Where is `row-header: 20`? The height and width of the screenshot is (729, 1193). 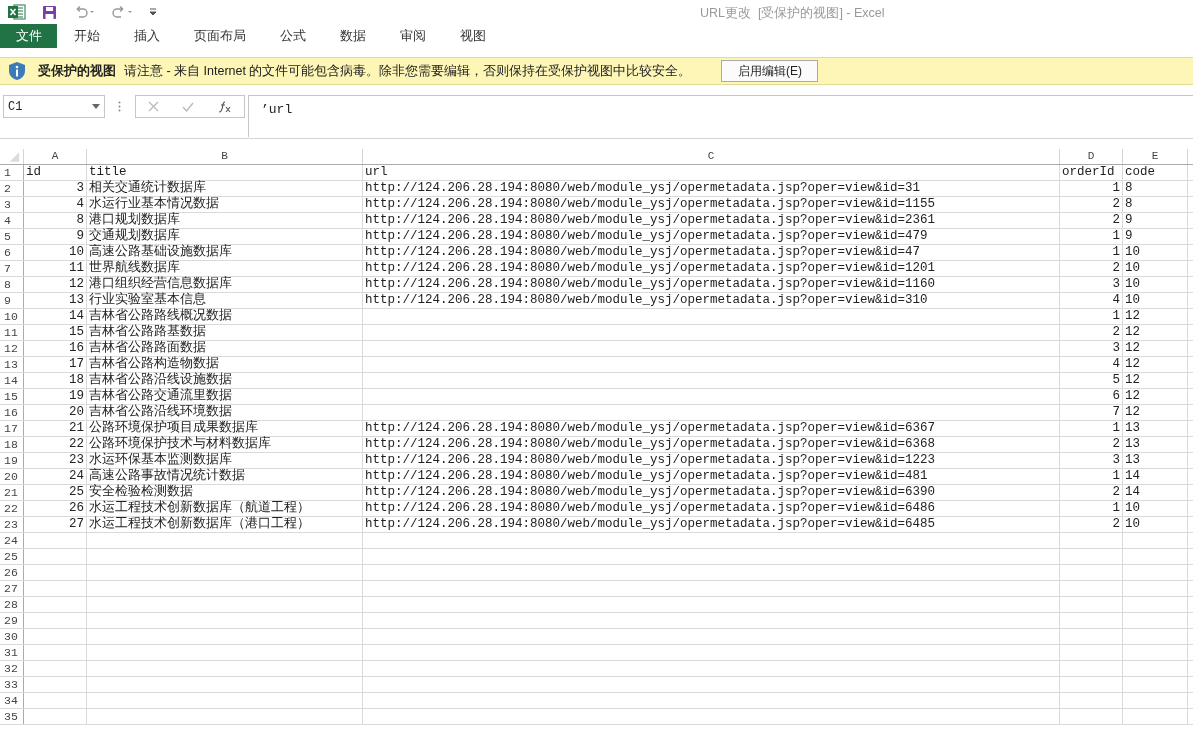 row-header: 20 is located at coordinates (12, 476).